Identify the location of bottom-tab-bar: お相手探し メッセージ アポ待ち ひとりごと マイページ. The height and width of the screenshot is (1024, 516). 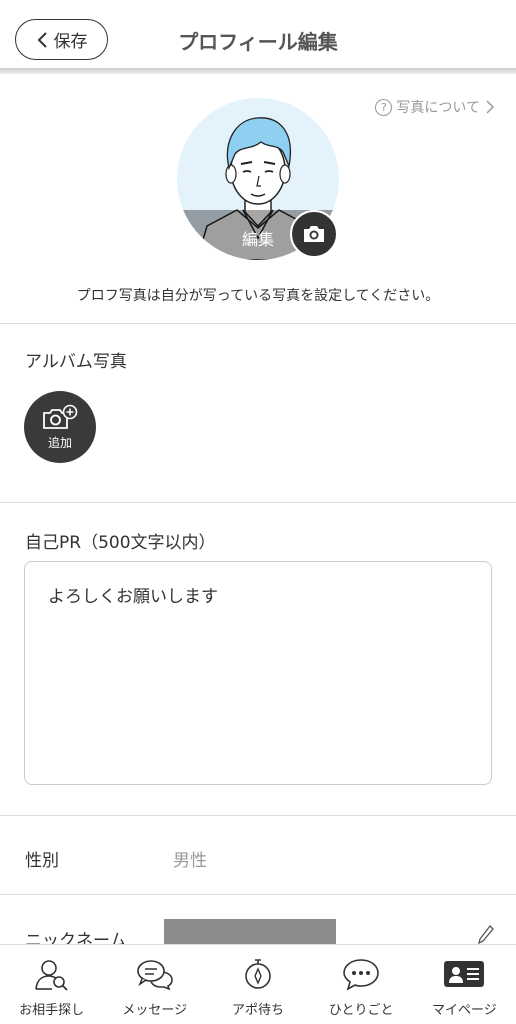
(258, 984).